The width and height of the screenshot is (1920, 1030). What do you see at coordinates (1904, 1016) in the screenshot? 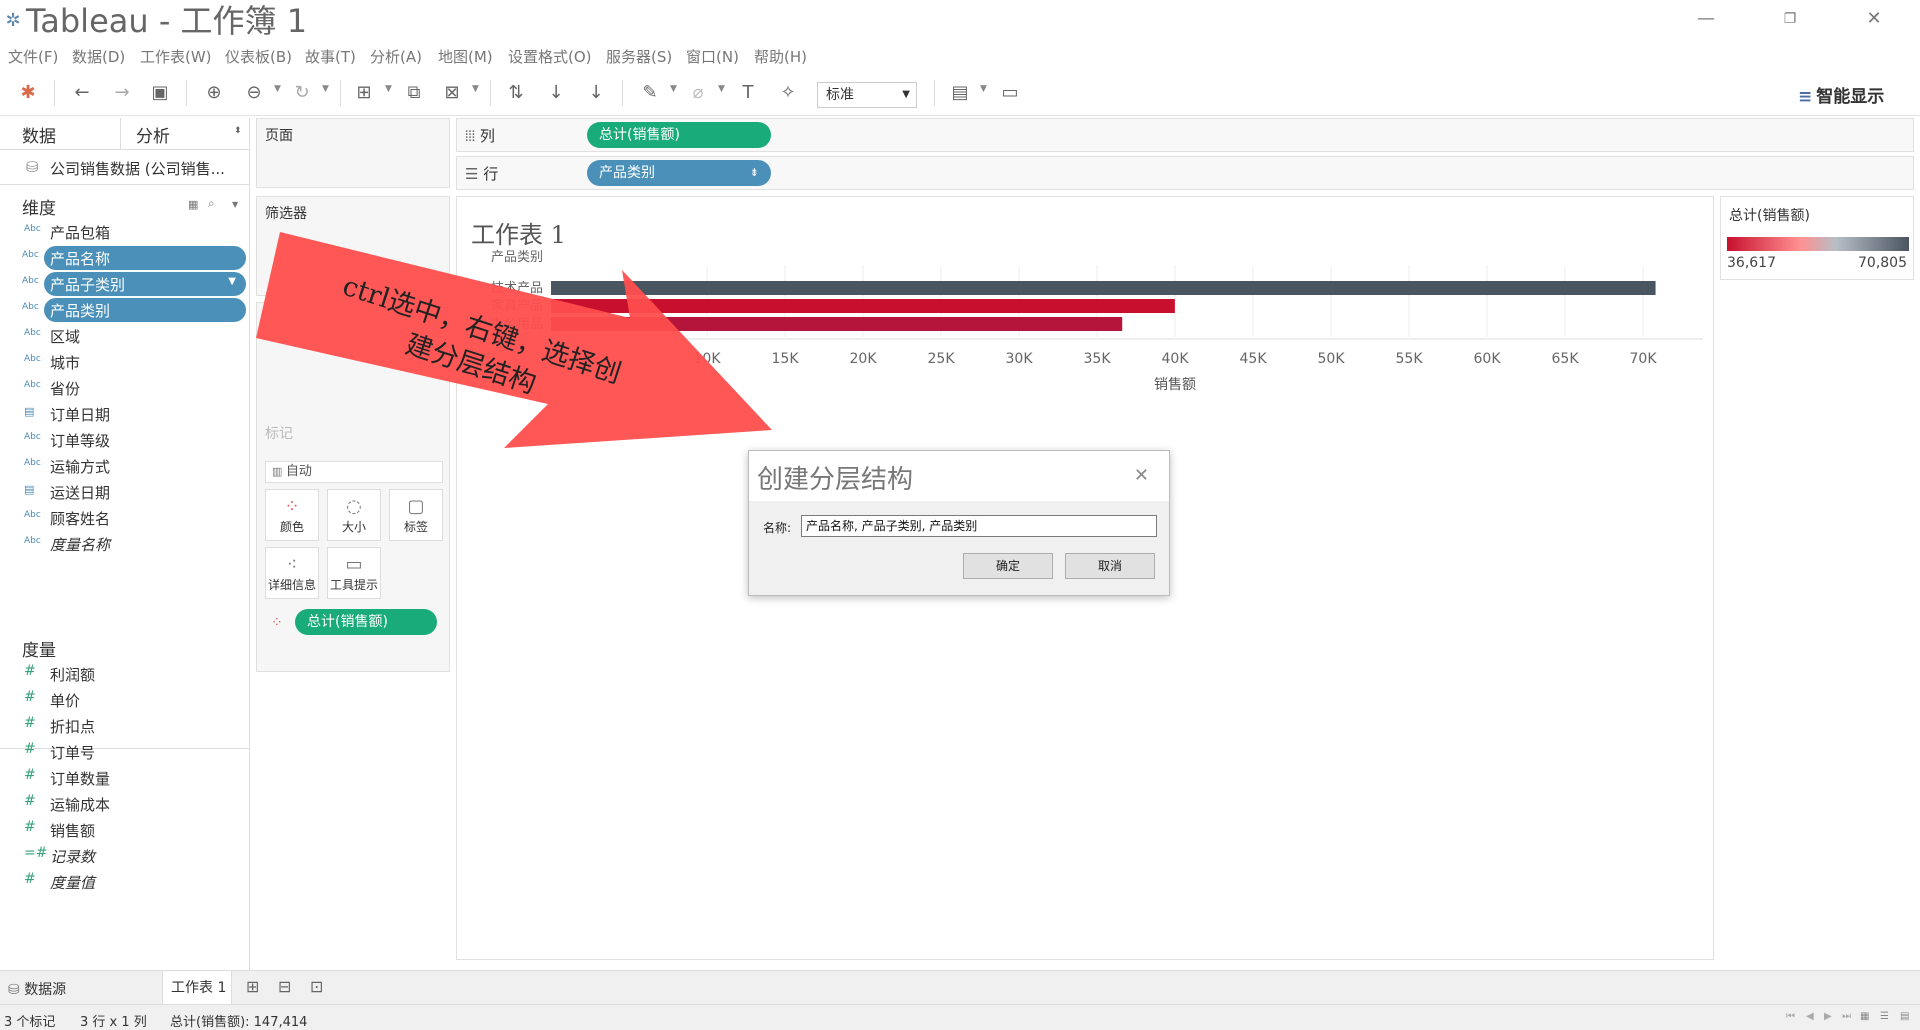
I see `filmstrip-icon: ▤` at bounding box center [1904, 1016].